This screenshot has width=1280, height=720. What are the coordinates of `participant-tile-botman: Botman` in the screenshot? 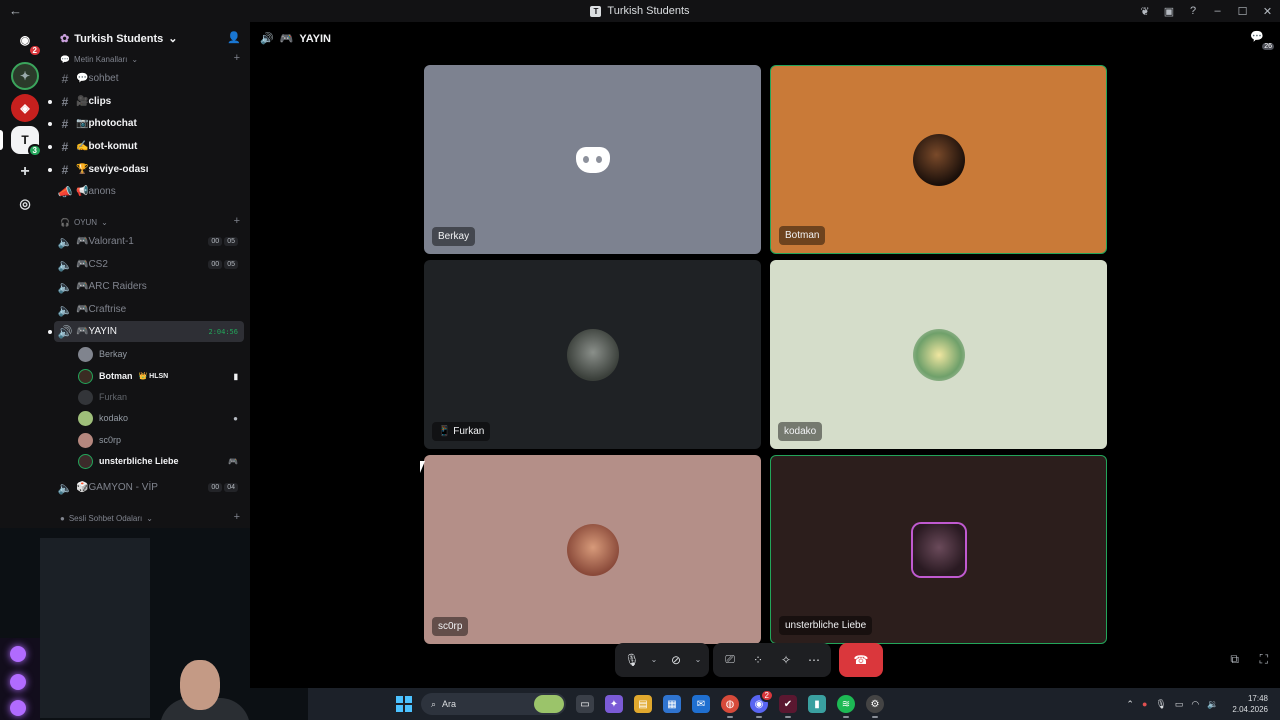 It's located at (938, 159).